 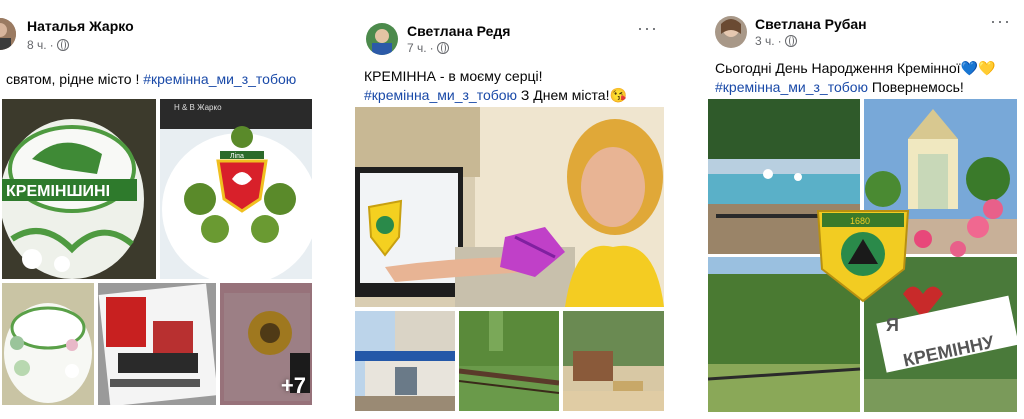 What do you see at coordinates (765, 41) in the screenshot?
I see `time-label: 3 ч.` at bounding box center [765, 41].